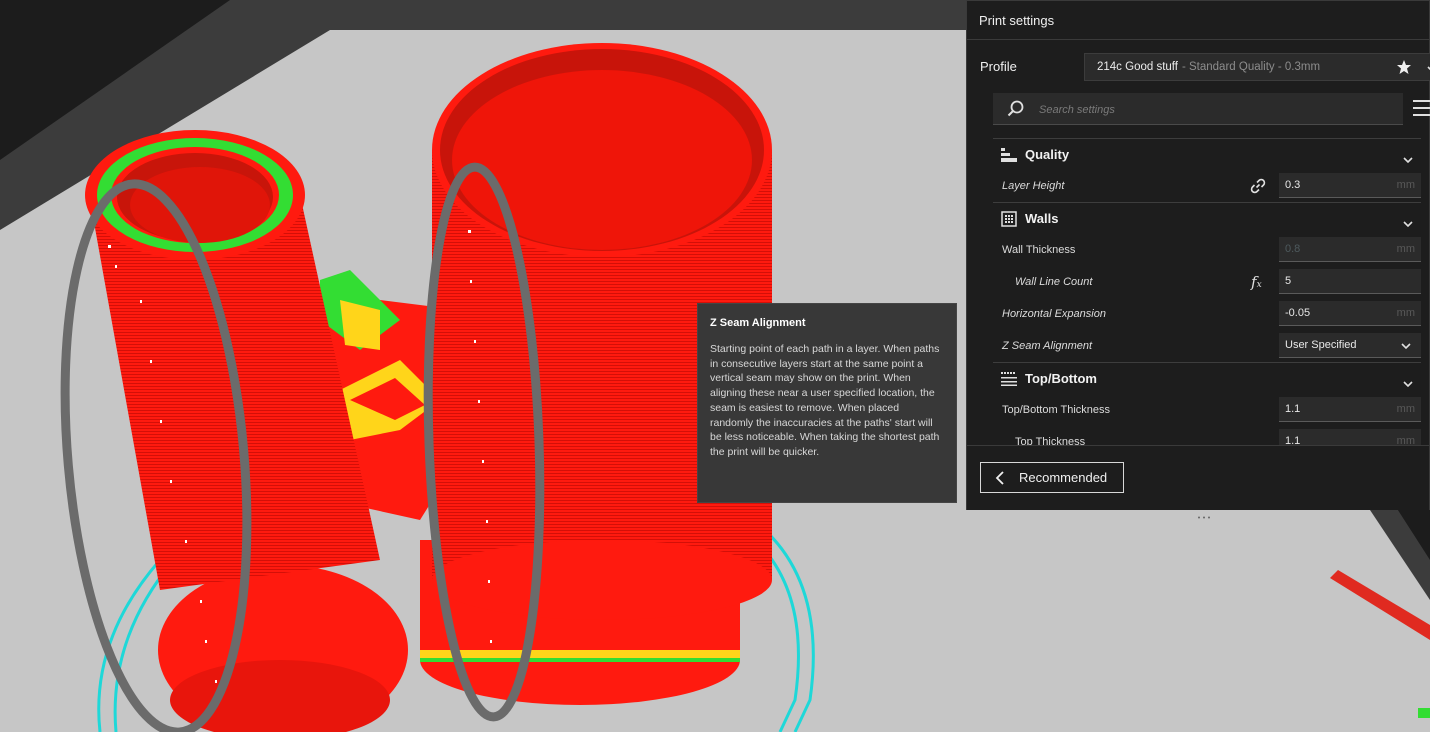 This screenshot has height=732, width=1430. Describe the element at coordinates (1251, 67) in the screenshot. I see `profile-subtitle: - Standard Quality - 0.3mm` at that location.